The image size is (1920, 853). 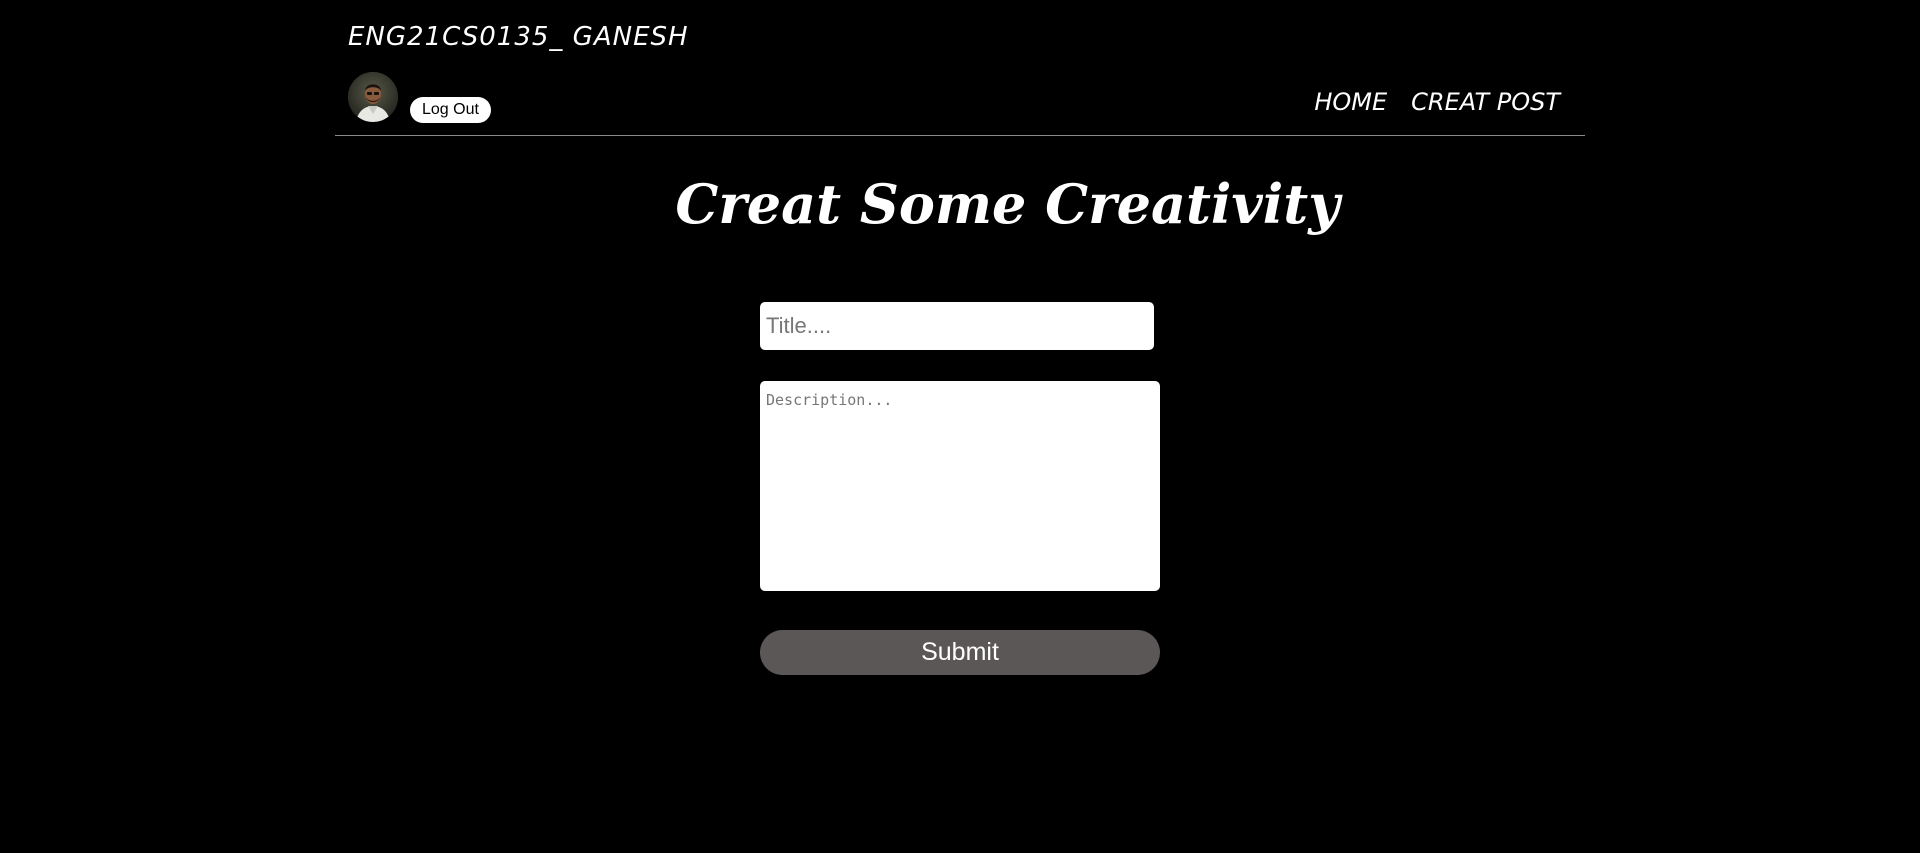 What do you see at coordinates (957, 326) in the screenshot?
I see `title-input` at bounding box center [957, 326].